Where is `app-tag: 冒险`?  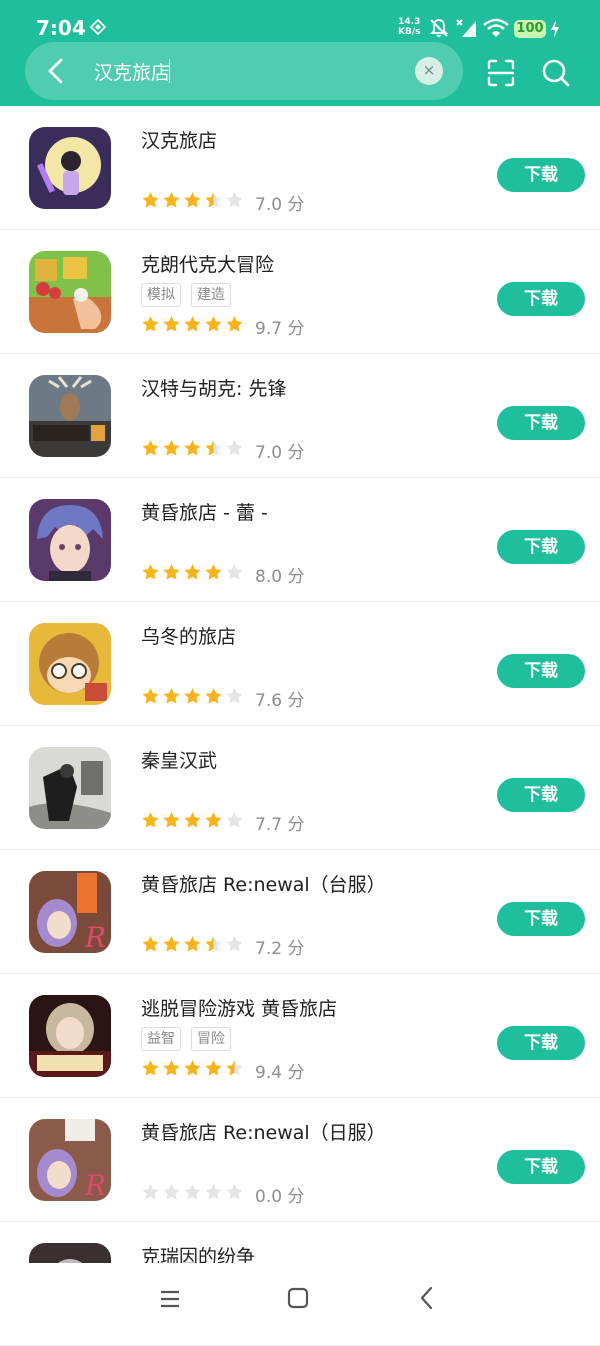 app-tag: 冒险 is located at coordinates (211, 1039).